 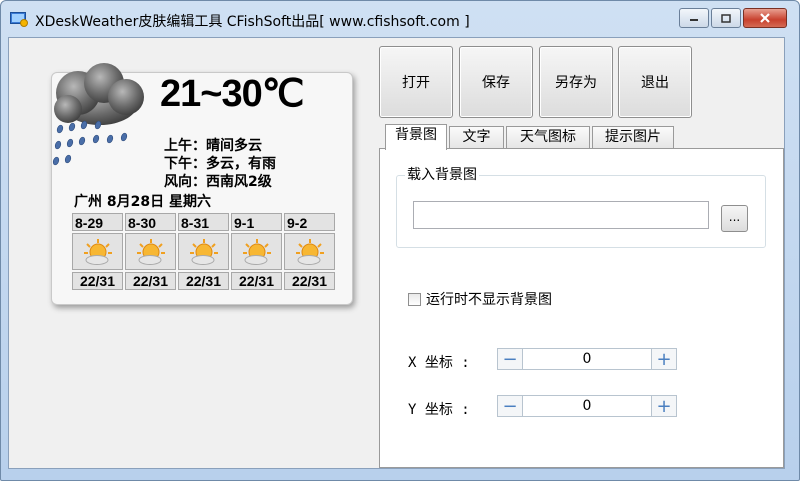 What do you see at coordinates (150, 222) in the screenshot?
I see `forecast-date: 8-30` at bounding box center [150, 222].